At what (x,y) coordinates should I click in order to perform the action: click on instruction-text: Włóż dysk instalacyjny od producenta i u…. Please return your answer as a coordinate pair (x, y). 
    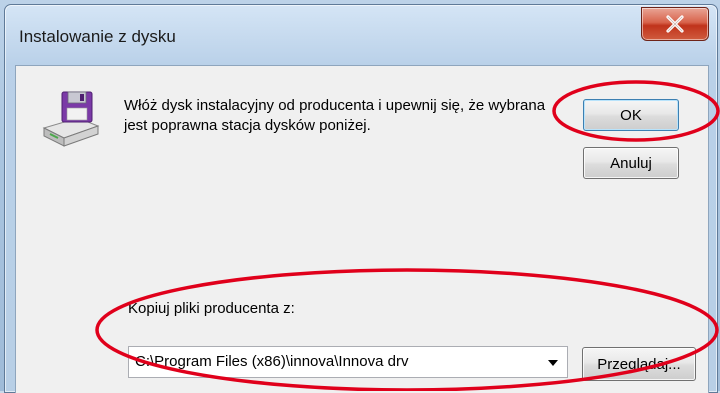
    Looking at the image, I should click on (335, 115).